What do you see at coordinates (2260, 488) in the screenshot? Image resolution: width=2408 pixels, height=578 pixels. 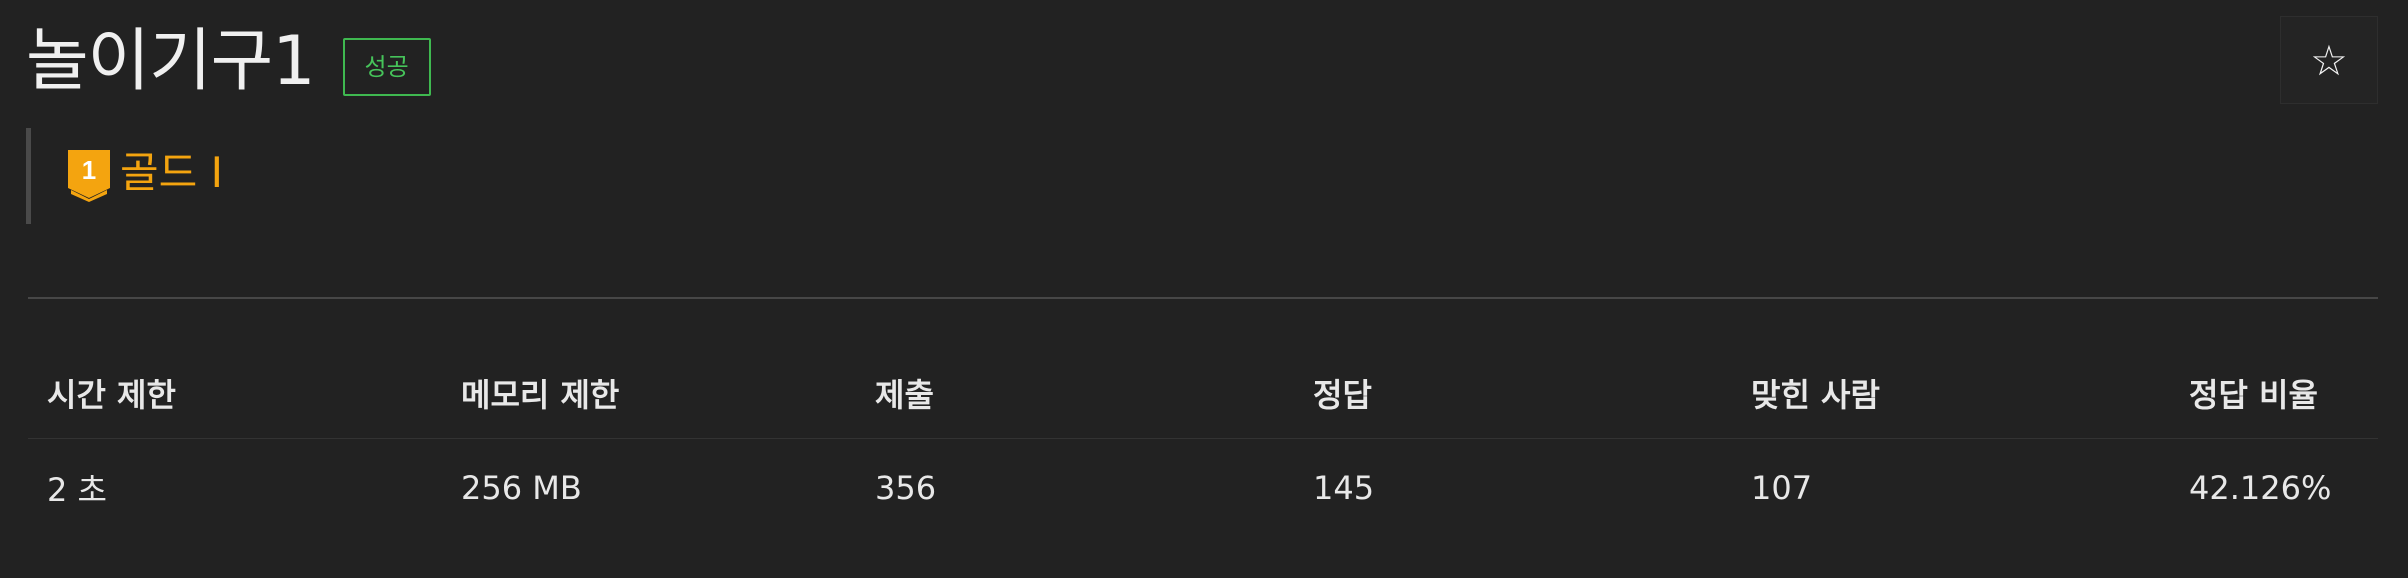 I see `value-accept-ratio: 42.126%` at bounding box center [2260, 488].